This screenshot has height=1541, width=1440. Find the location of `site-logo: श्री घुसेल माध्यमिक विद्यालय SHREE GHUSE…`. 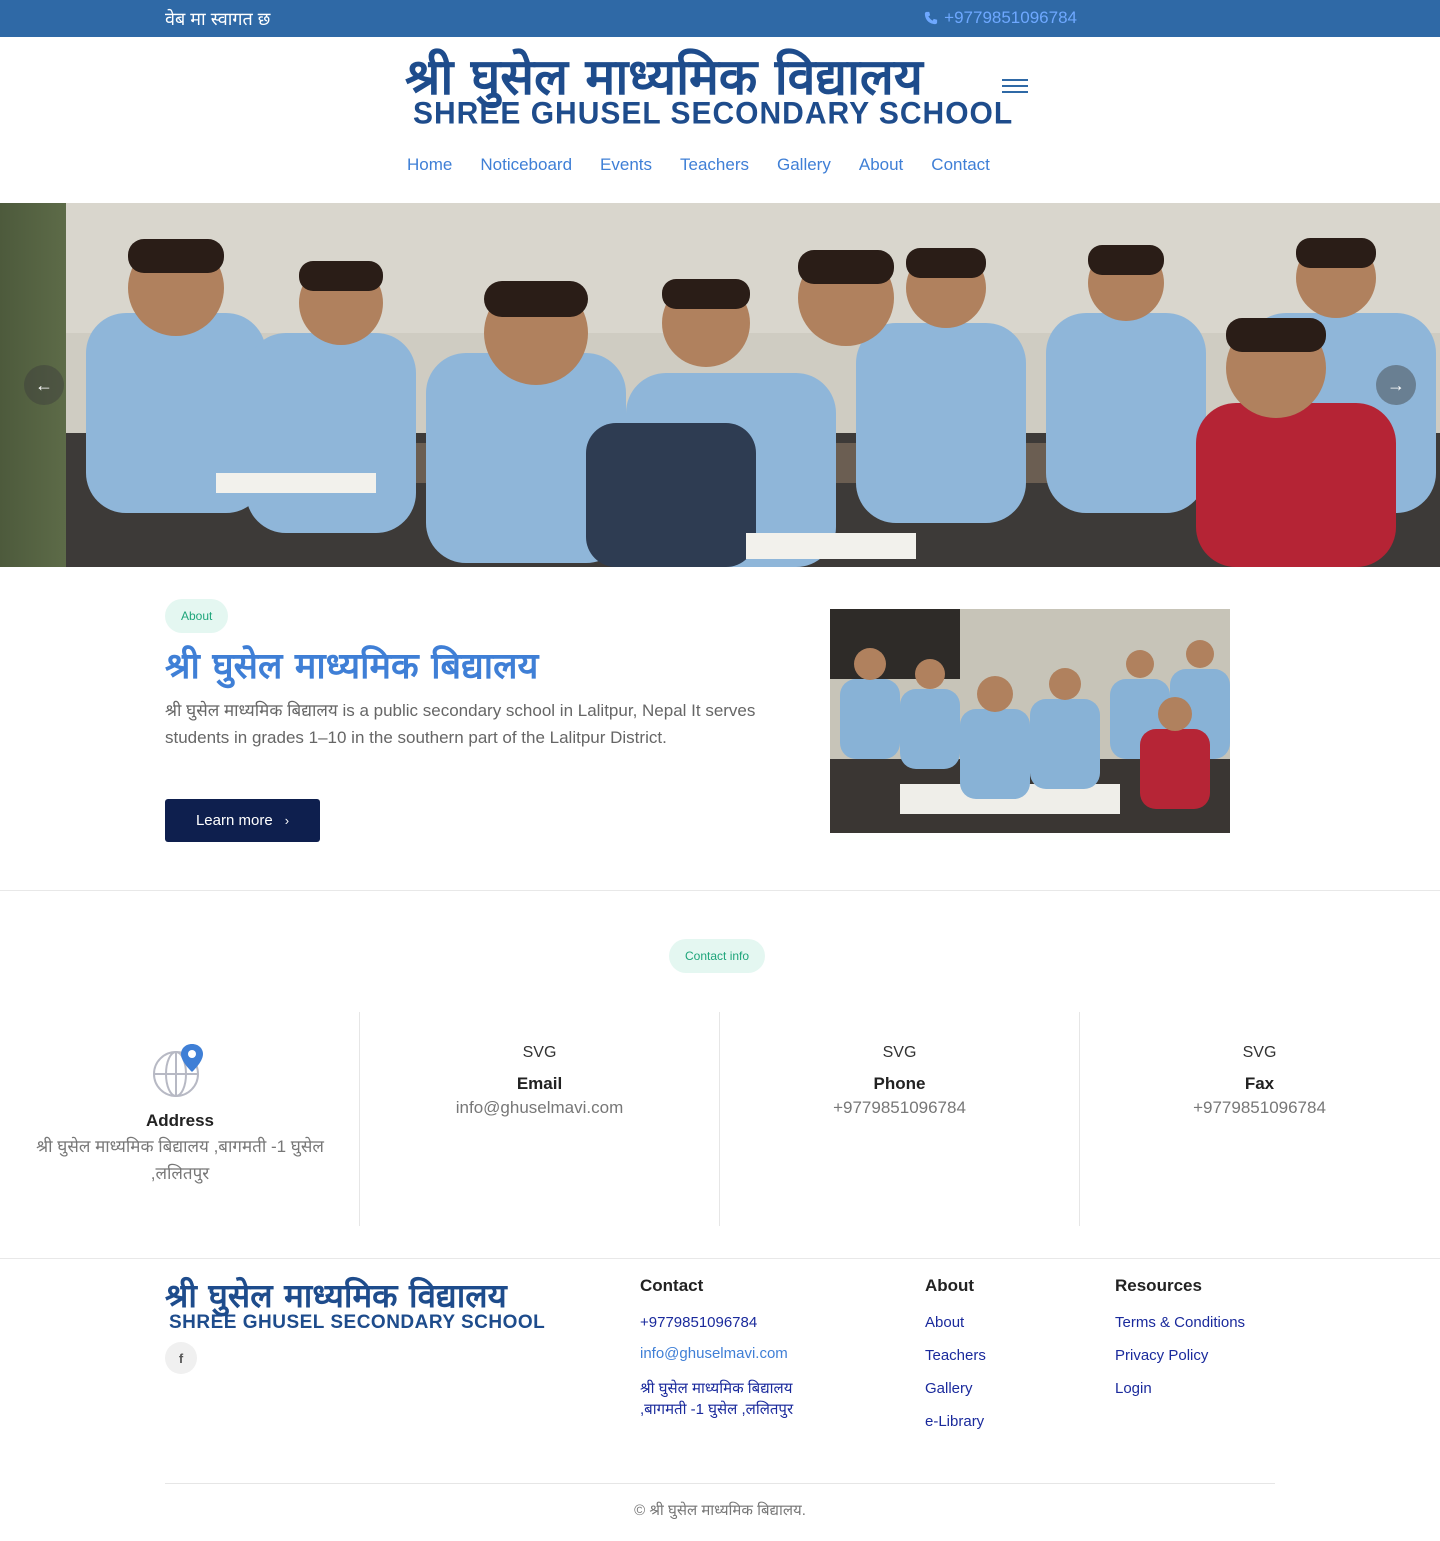

site-logo: श्री घुसेल माध्यमिक विद्यालय SHREE GHUSE… is located at coordinates (708, 90).